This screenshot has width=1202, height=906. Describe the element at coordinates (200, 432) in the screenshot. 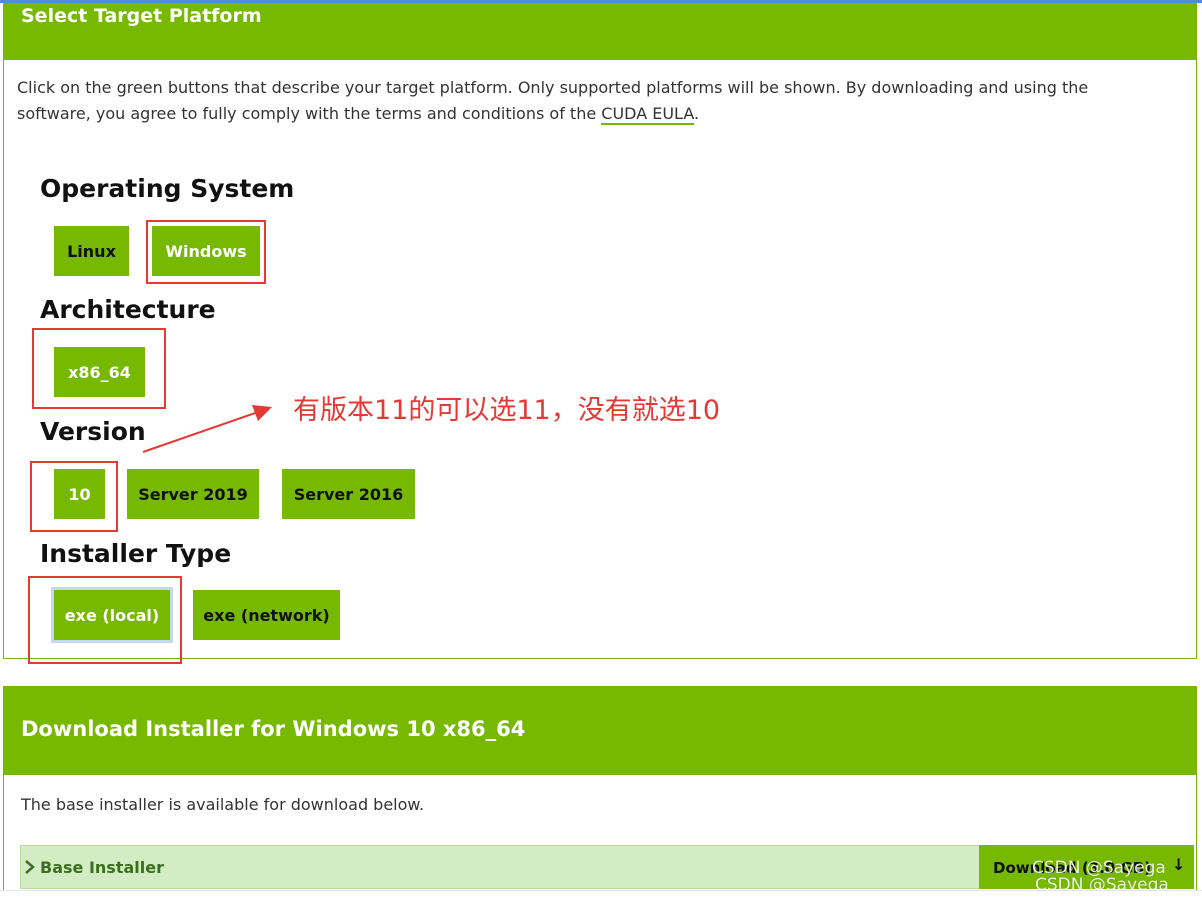

I see `arrow-to-version-line` at that location.